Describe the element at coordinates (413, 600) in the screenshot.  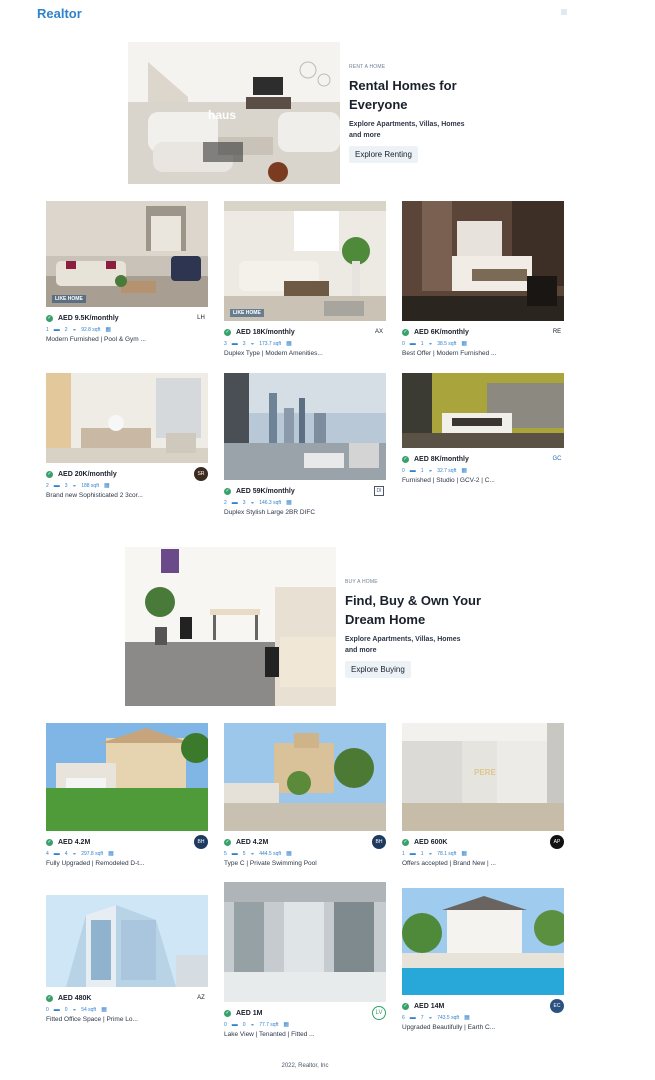
I see `sale-banner-title-line1: Find, Buy & Own Your` at that location.